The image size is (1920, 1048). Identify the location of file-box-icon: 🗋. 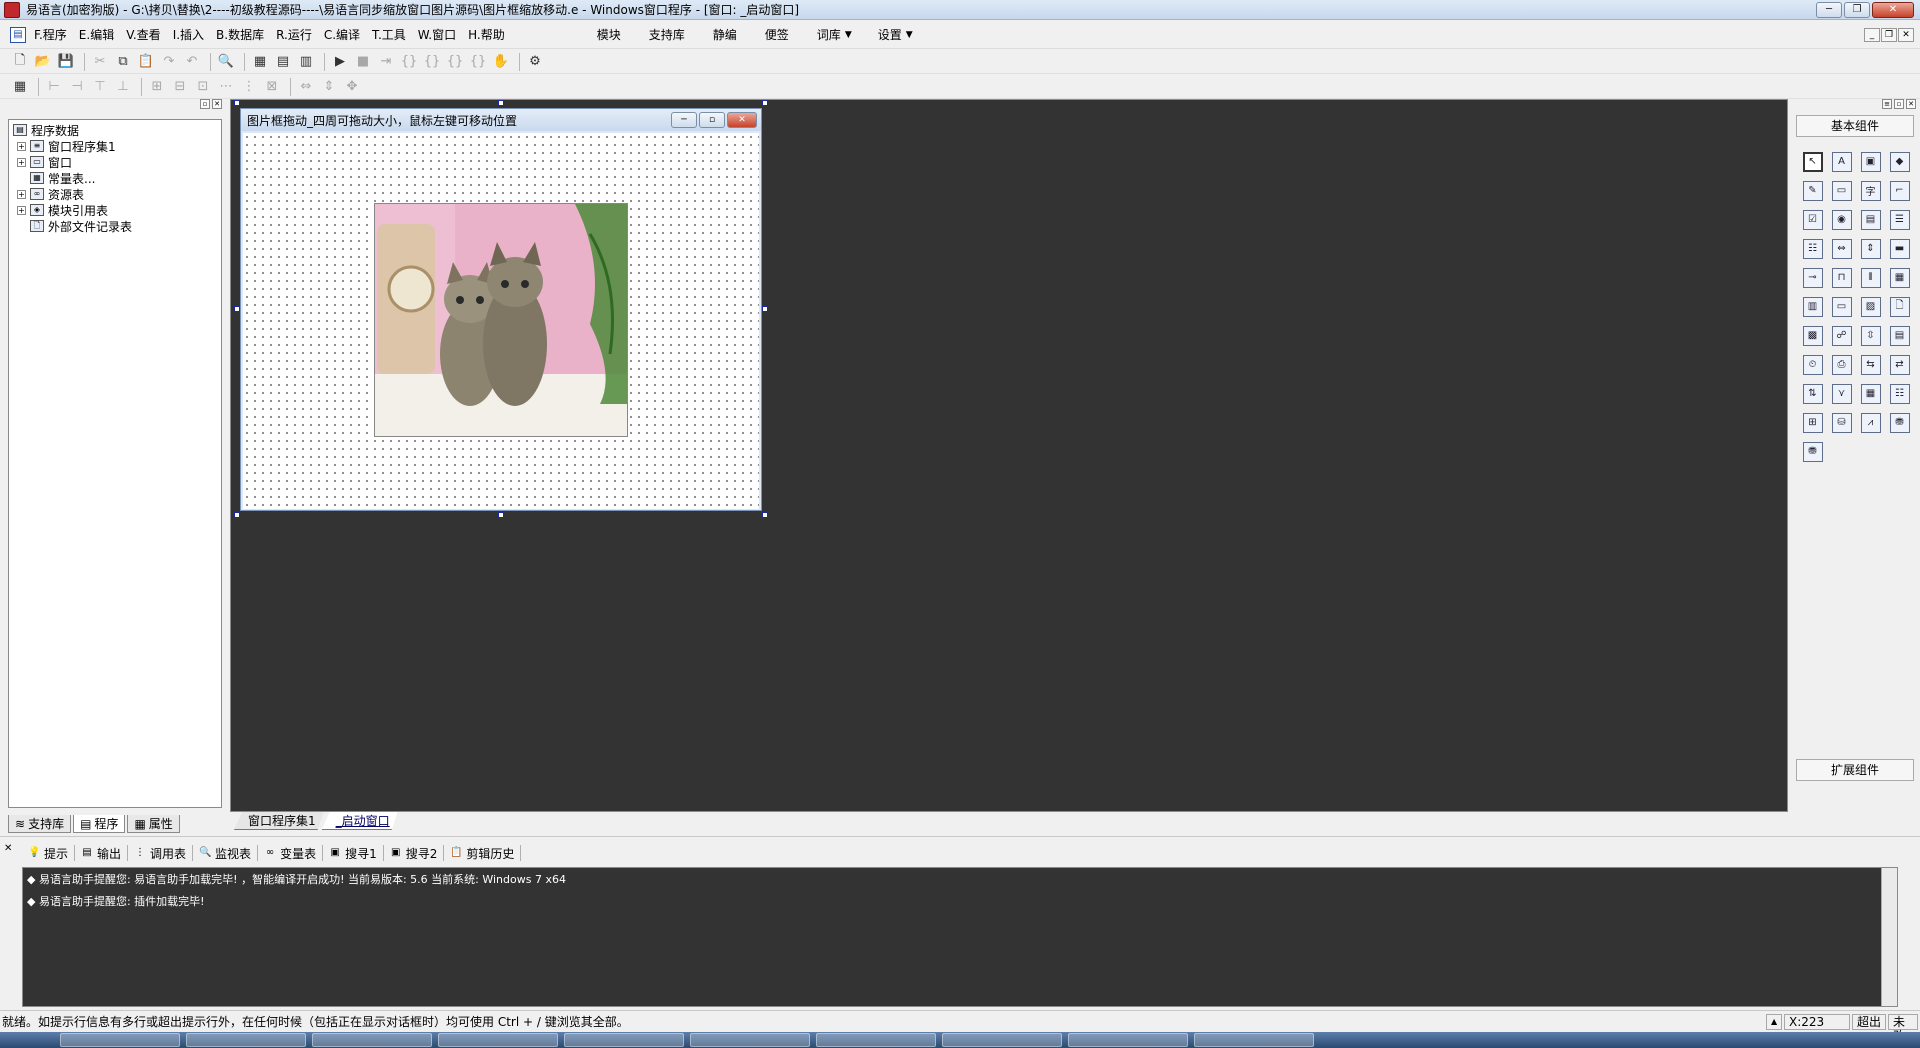
(1899, 306).